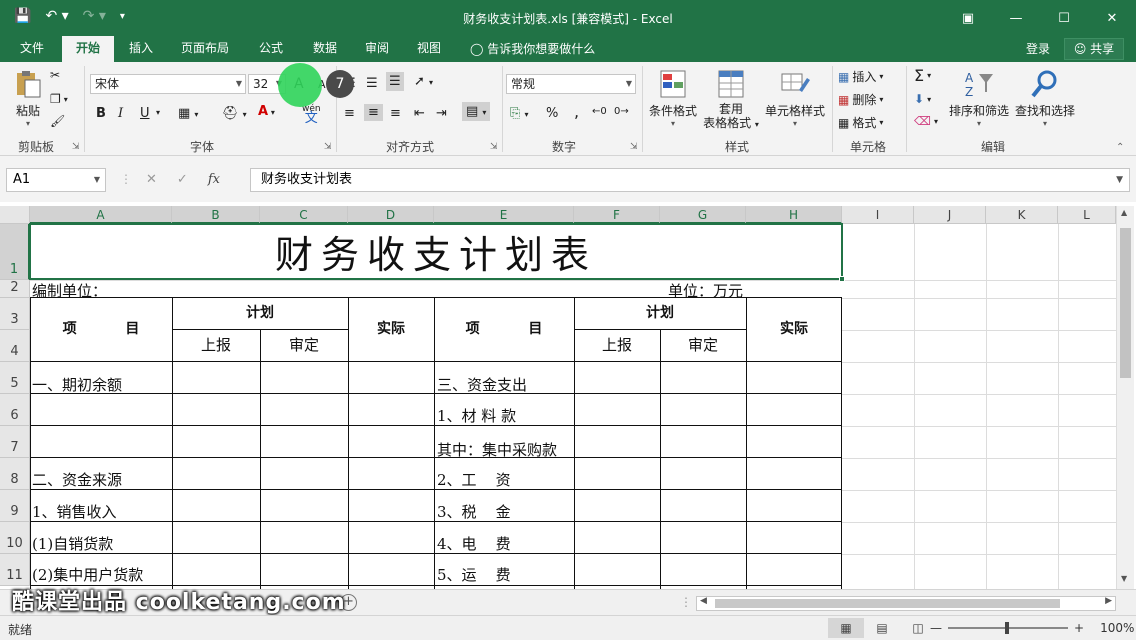 The height and width of the screenshot is (640, 1136). What do you see at coordinates (328, 147) in the screenshot?
I see `font-launcher-icon: ⇲` at bounding box center [328, 147].